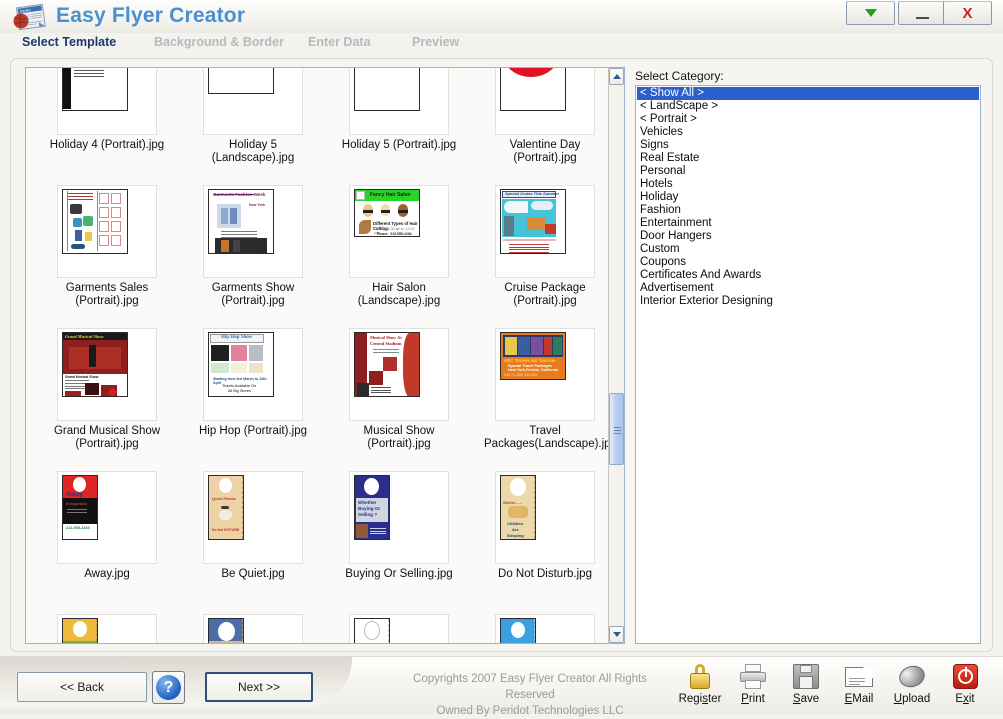 This screenshot has width=1003, height=719. I want to click on exit-button: Exit, so click(965, 686).